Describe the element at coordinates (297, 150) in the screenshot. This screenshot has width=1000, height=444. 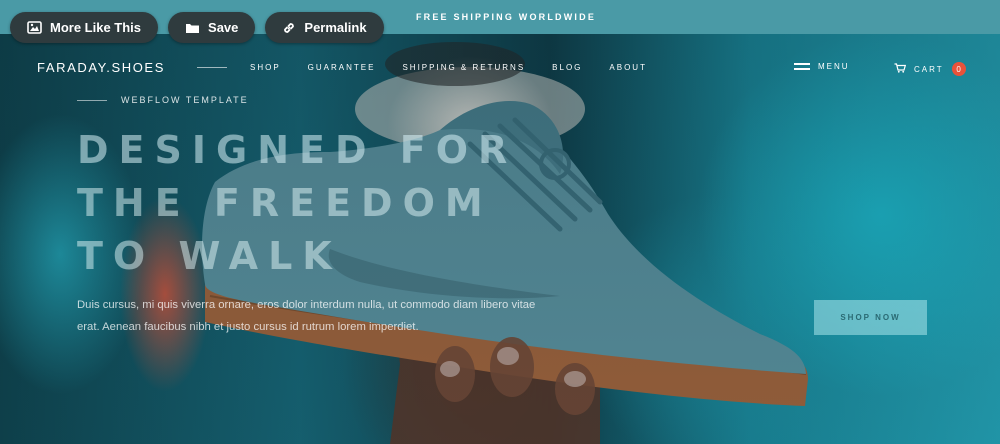
I see `headline-line: DESIGNED FOR` at that location.